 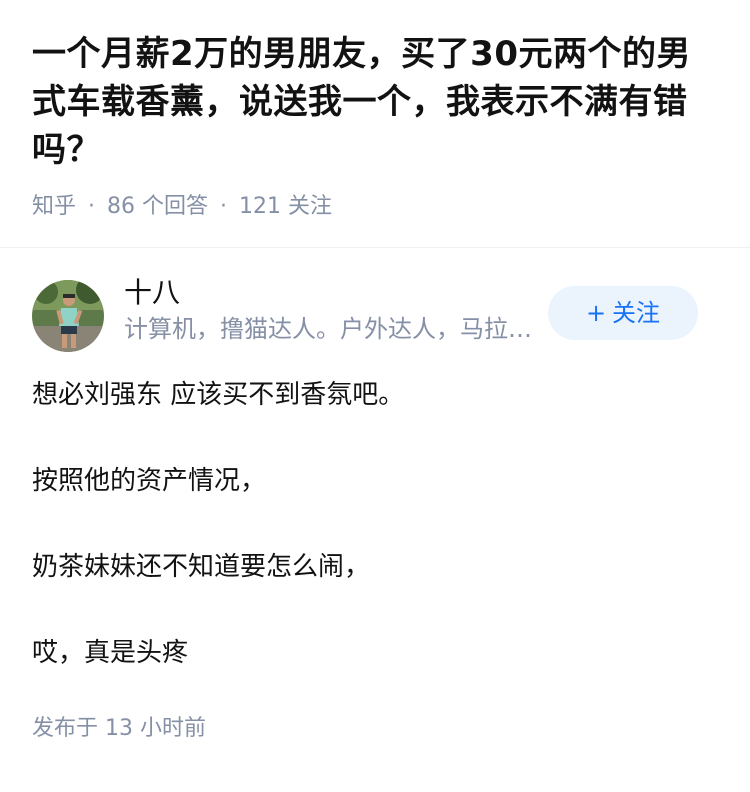 What do you see at coordinates (201, 567) in the screenshot?
I see `answer-paragraph: 奶茶妹妹还不知道要怎么闹，` at bounding box center [201, 567].